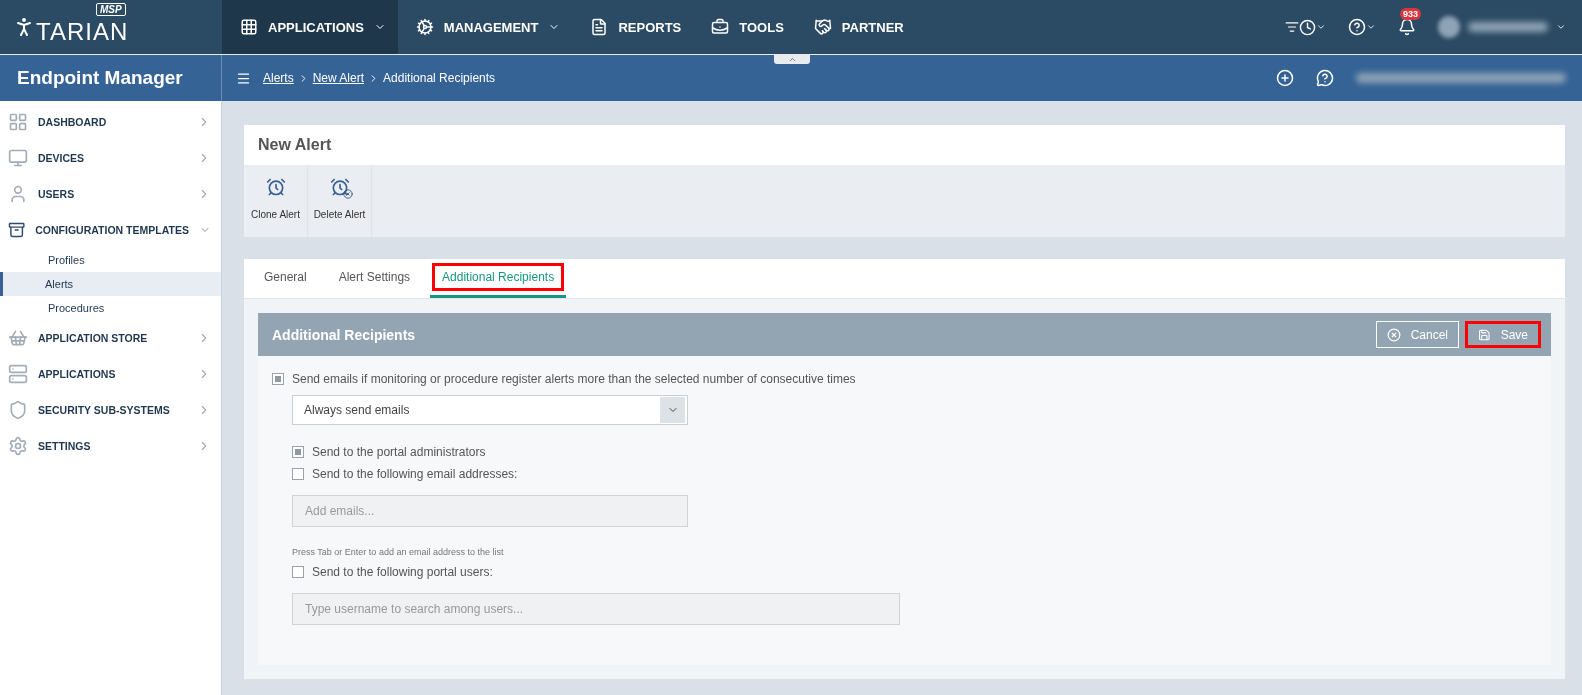 Image resolution: width=1582 pixels, height=695 pixels. Describe the element at coordinates (904, 145) in the screenshot. I see `page-title: New Alert` at that location.